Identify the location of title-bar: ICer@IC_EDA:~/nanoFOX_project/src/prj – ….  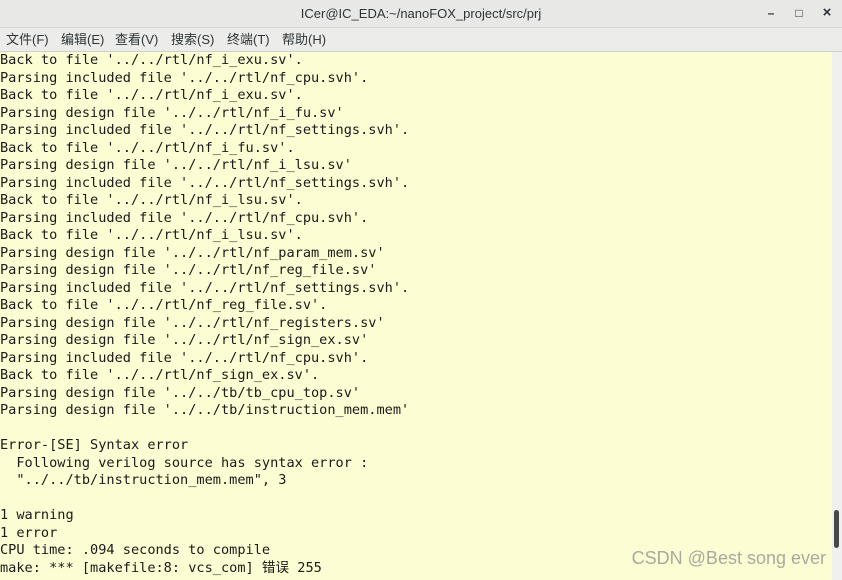
(421, 14).